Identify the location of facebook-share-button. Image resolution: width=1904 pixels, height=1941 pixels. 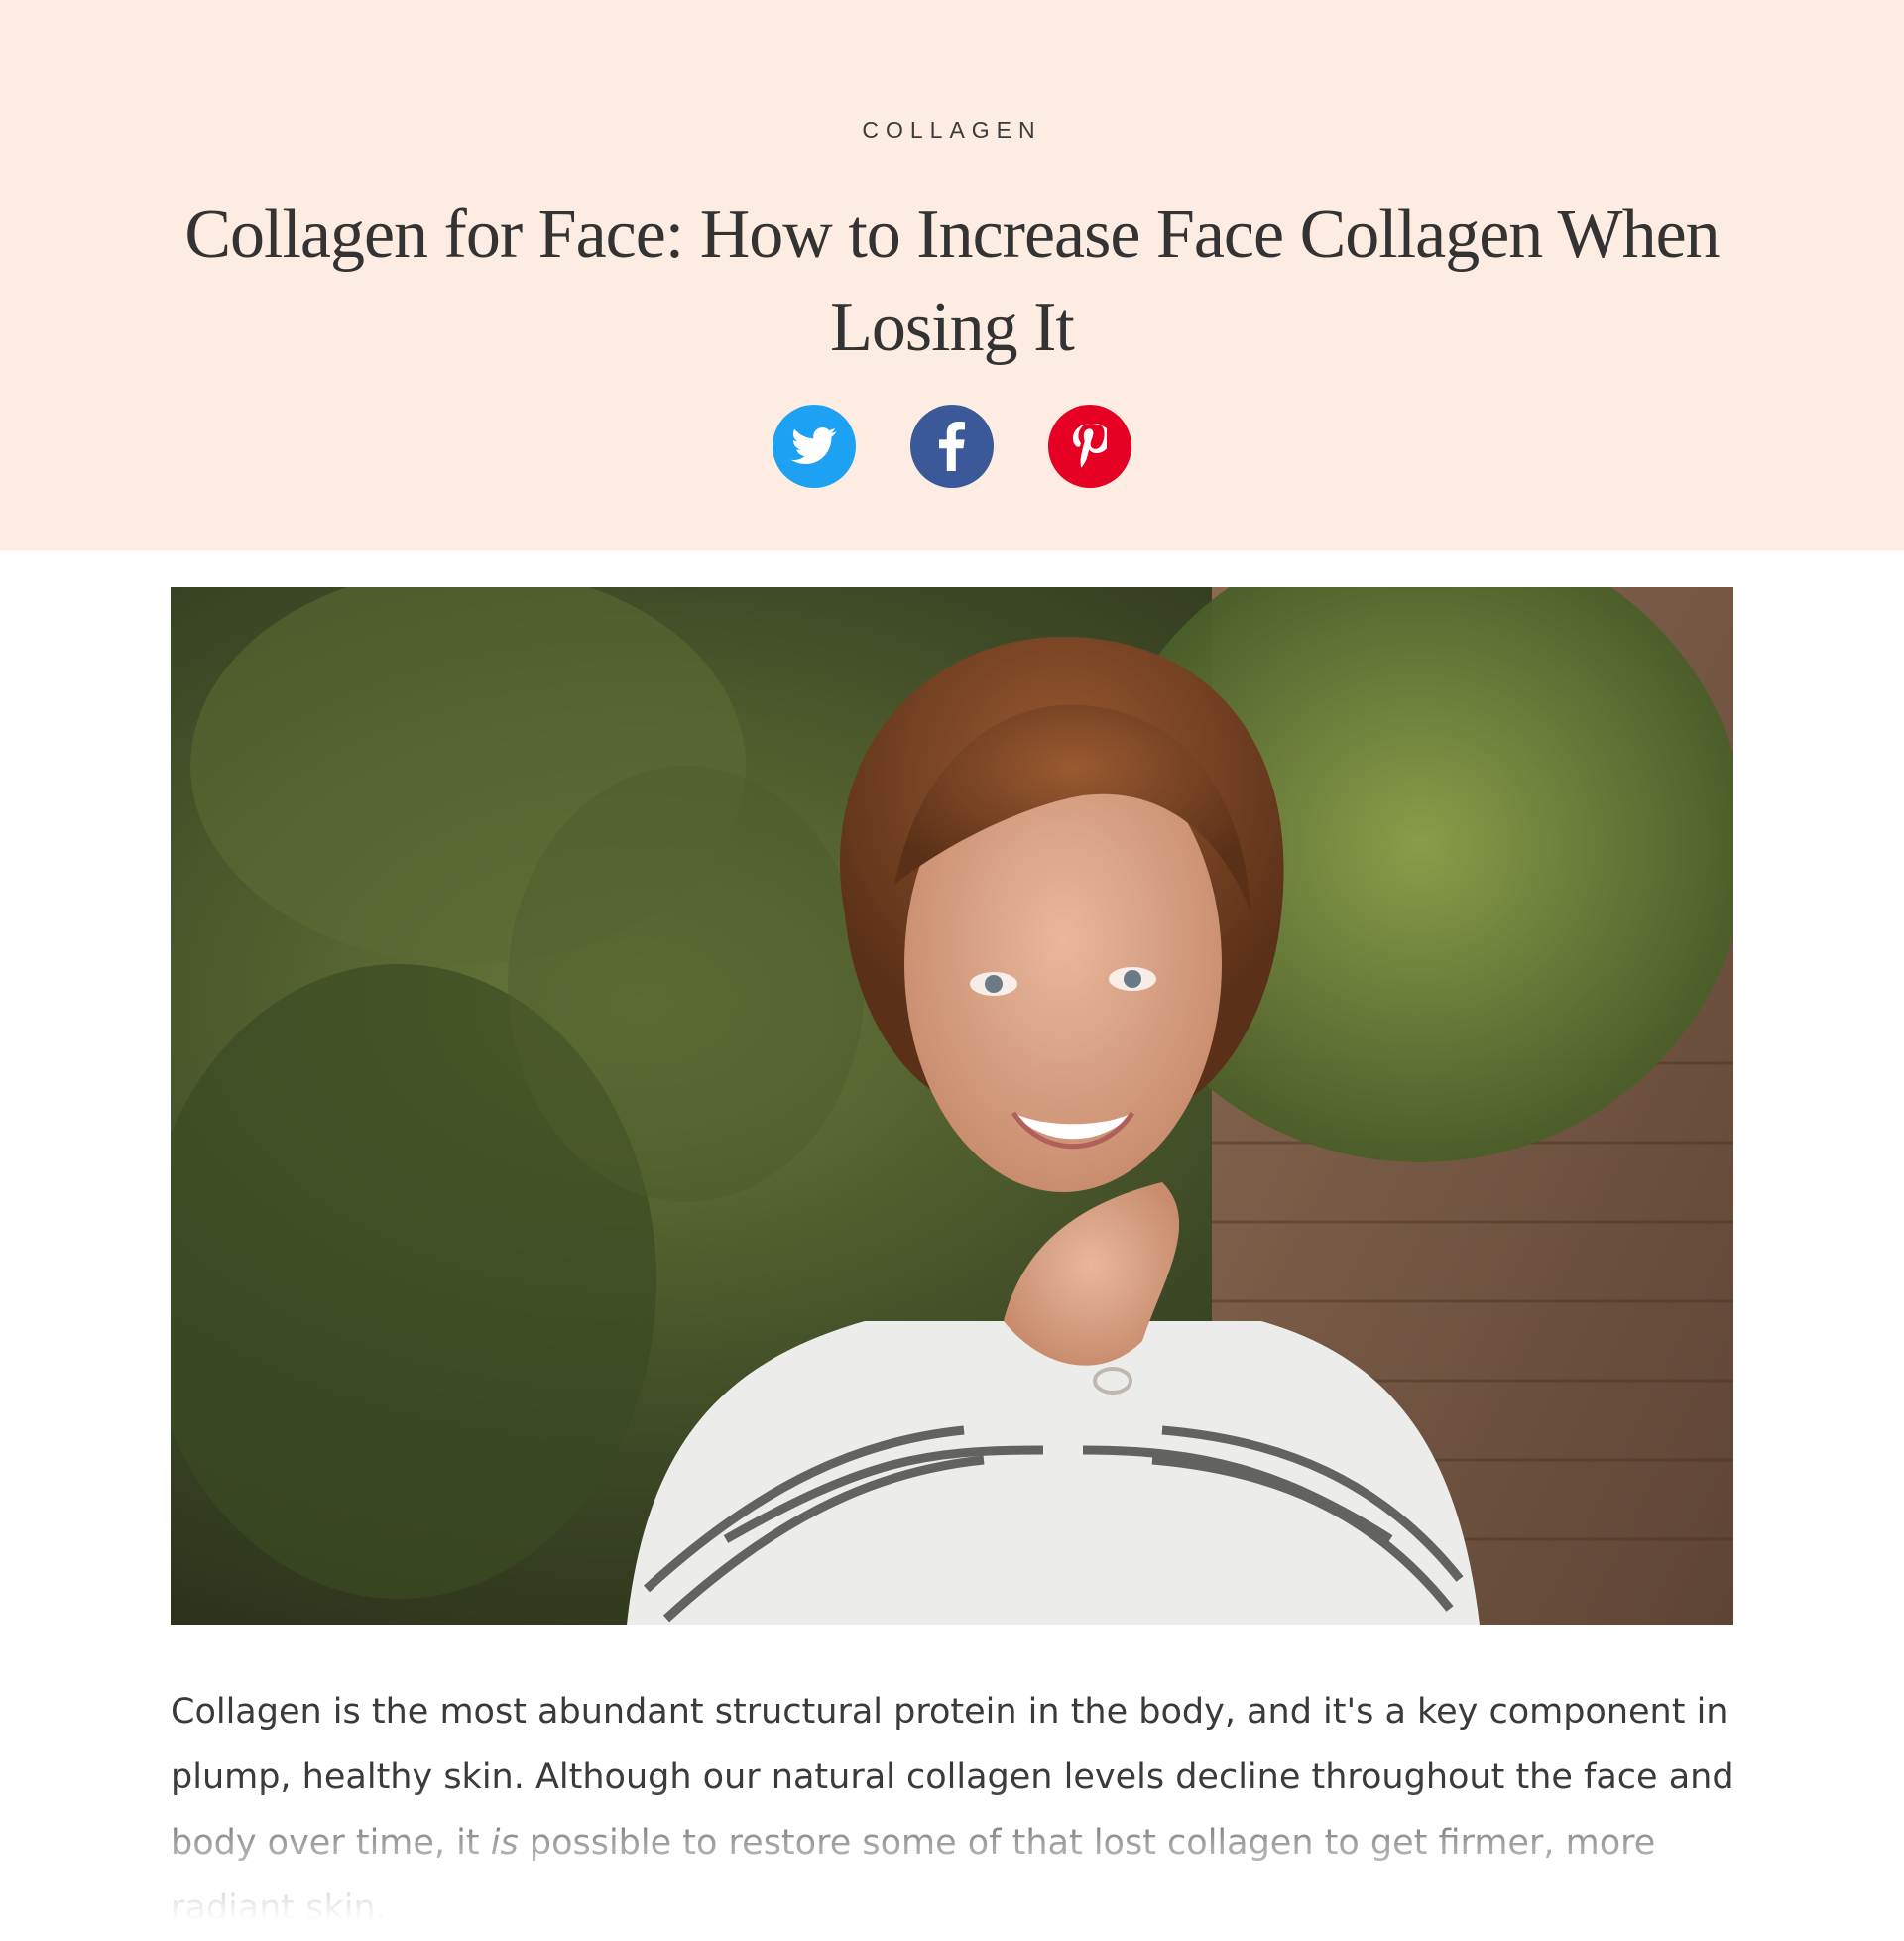
(952, 446).